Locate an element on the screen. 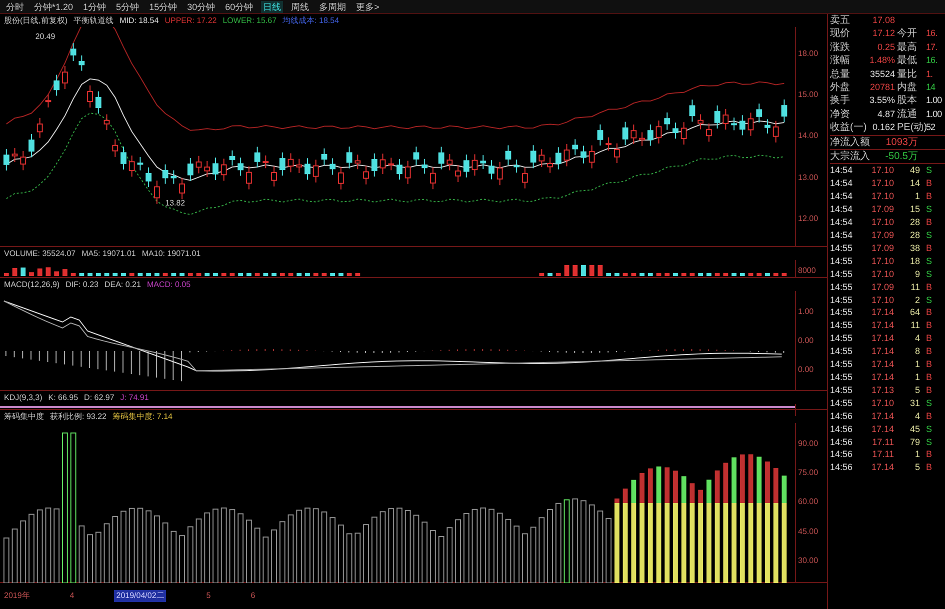 This screenshot has width=945, height=609. axis-label: 15.00 is located at coordinates (809, 95).